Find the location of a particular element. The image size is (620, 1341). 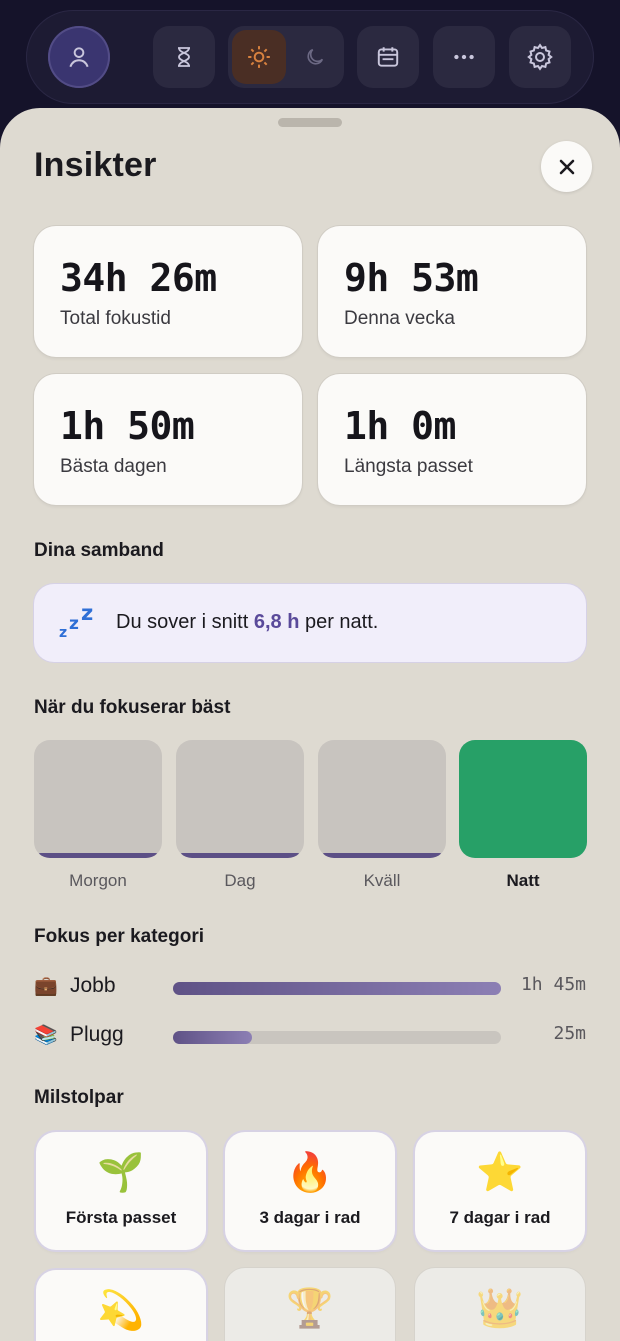

stat-value: 1h 0m is located at coordinates (400, 426).